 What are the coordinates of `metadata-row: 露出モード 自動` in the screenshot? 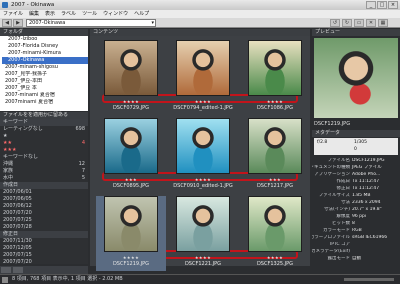 It's located at (356, 259).